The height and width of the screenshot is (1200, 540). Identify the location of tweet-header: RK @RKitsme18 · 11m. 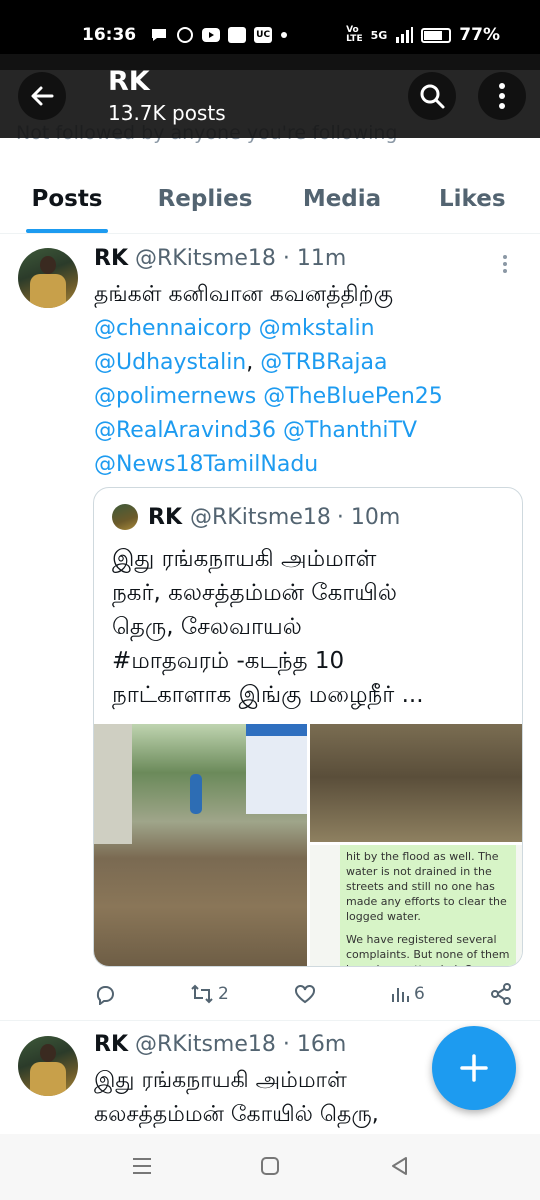
(220, 258).